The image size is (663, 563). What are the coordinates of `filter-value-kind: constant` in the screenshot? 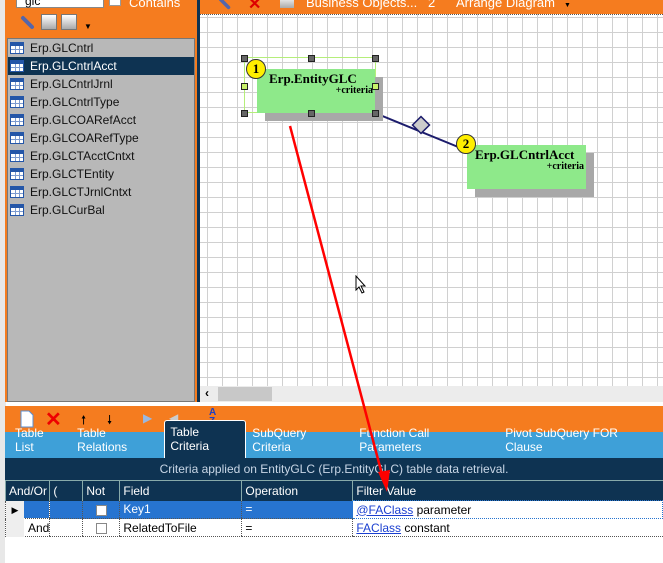 It's located at (427, 527).